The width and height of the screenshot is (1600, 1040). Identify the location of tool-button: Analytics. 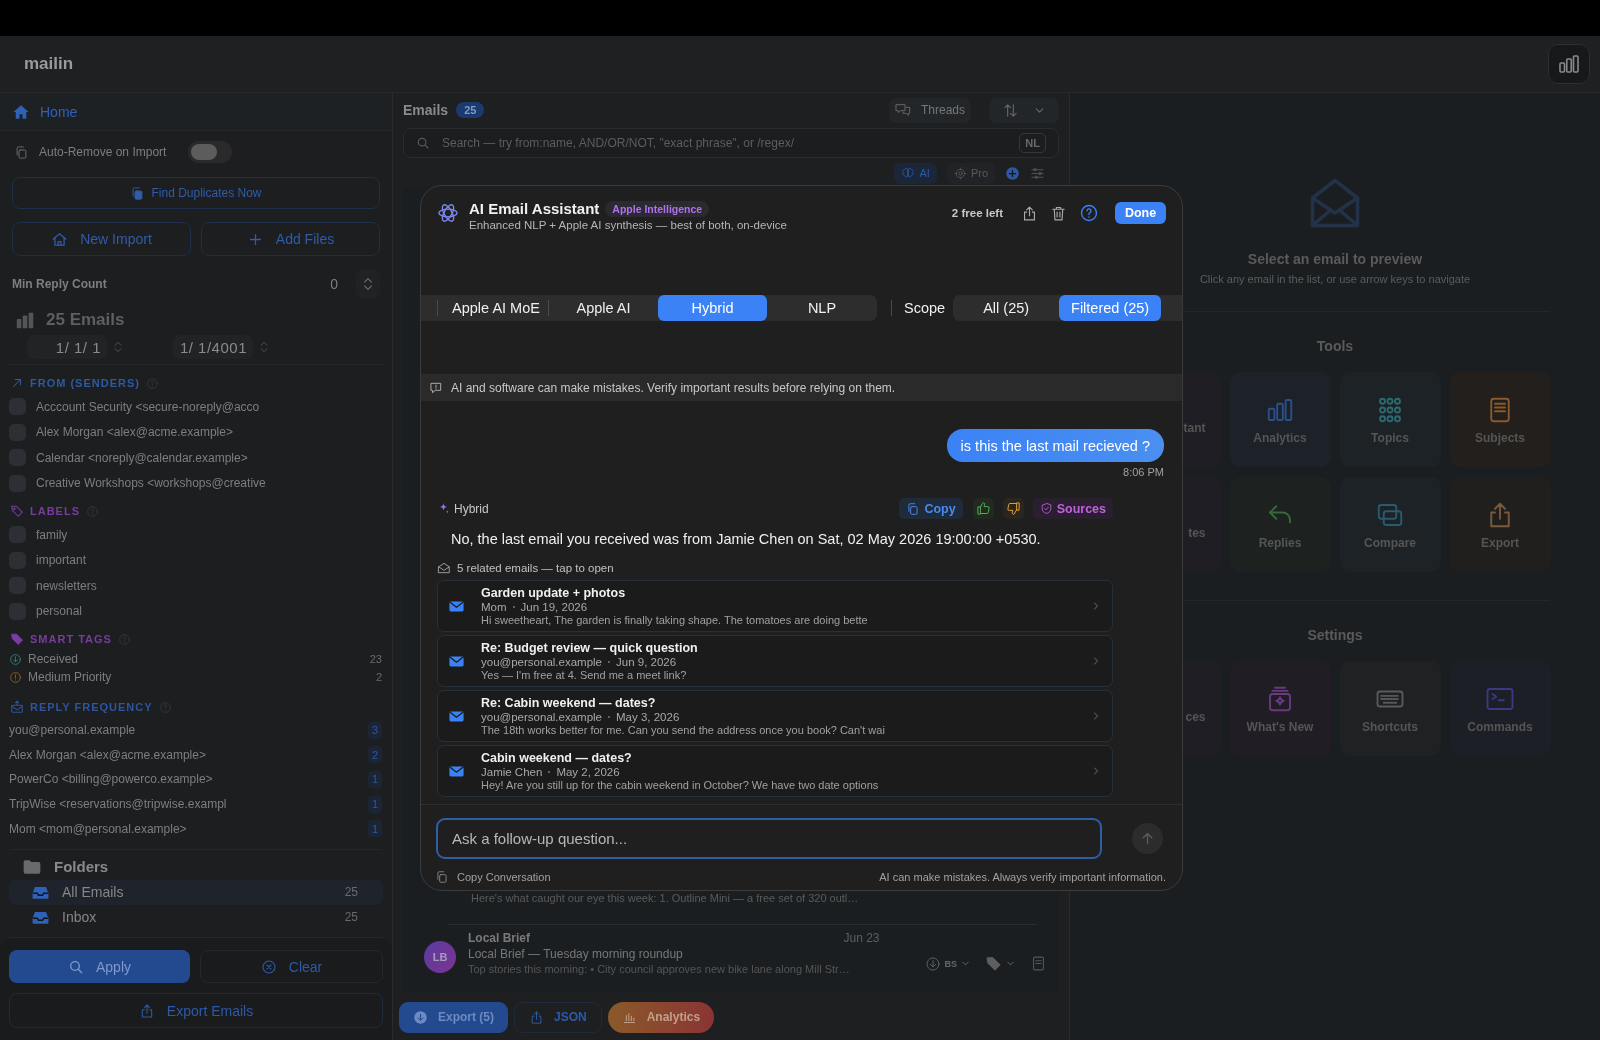
(1280, 419).